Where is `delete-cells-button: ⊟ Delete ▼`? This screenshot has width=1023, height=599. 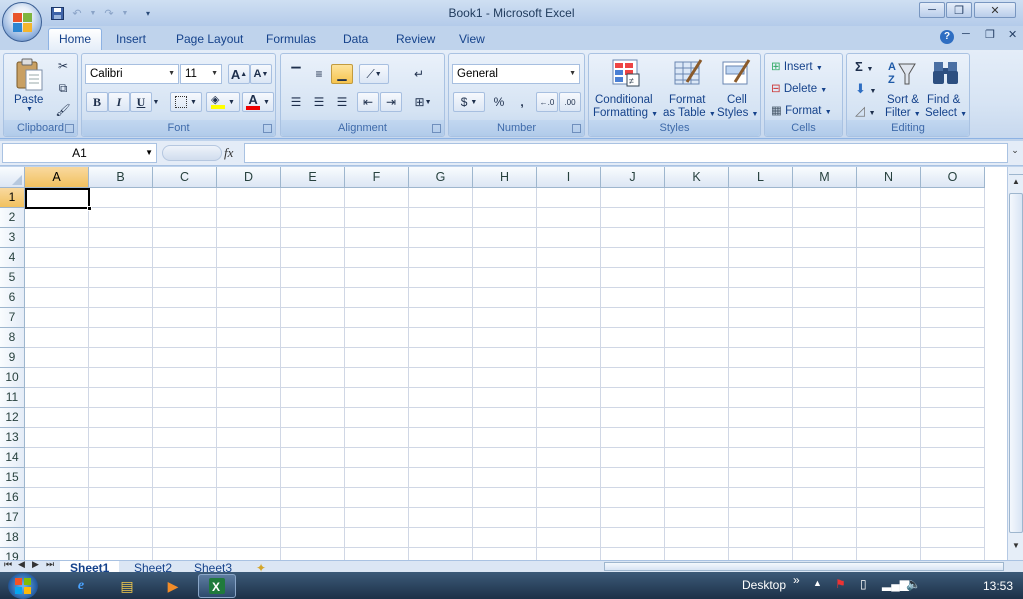
delete-cells-button: ⊟ Delete ▼ is located at coordinates (799, 88).